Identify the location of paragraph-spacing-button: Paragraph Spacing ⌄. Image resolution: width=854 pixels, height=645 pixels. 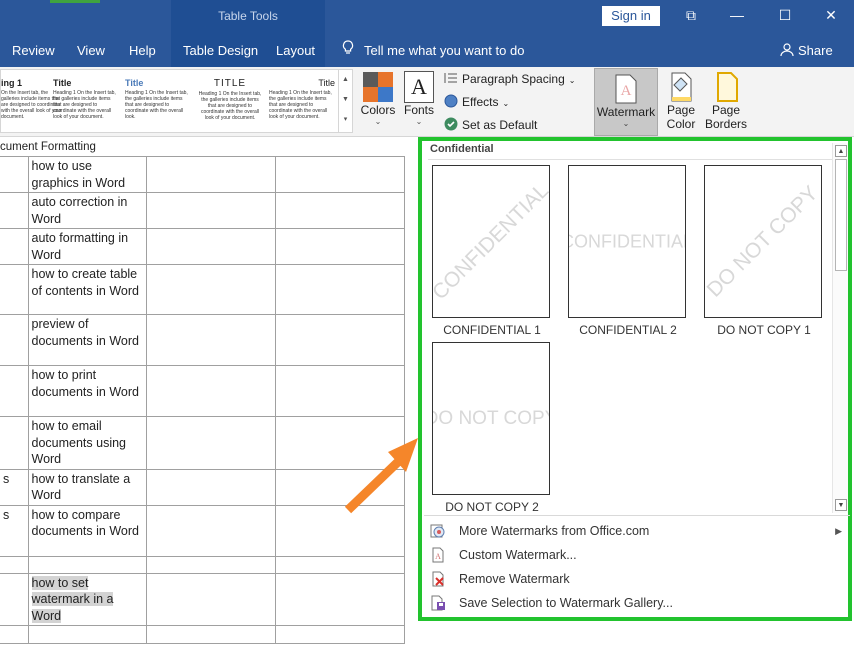
(509, 78).